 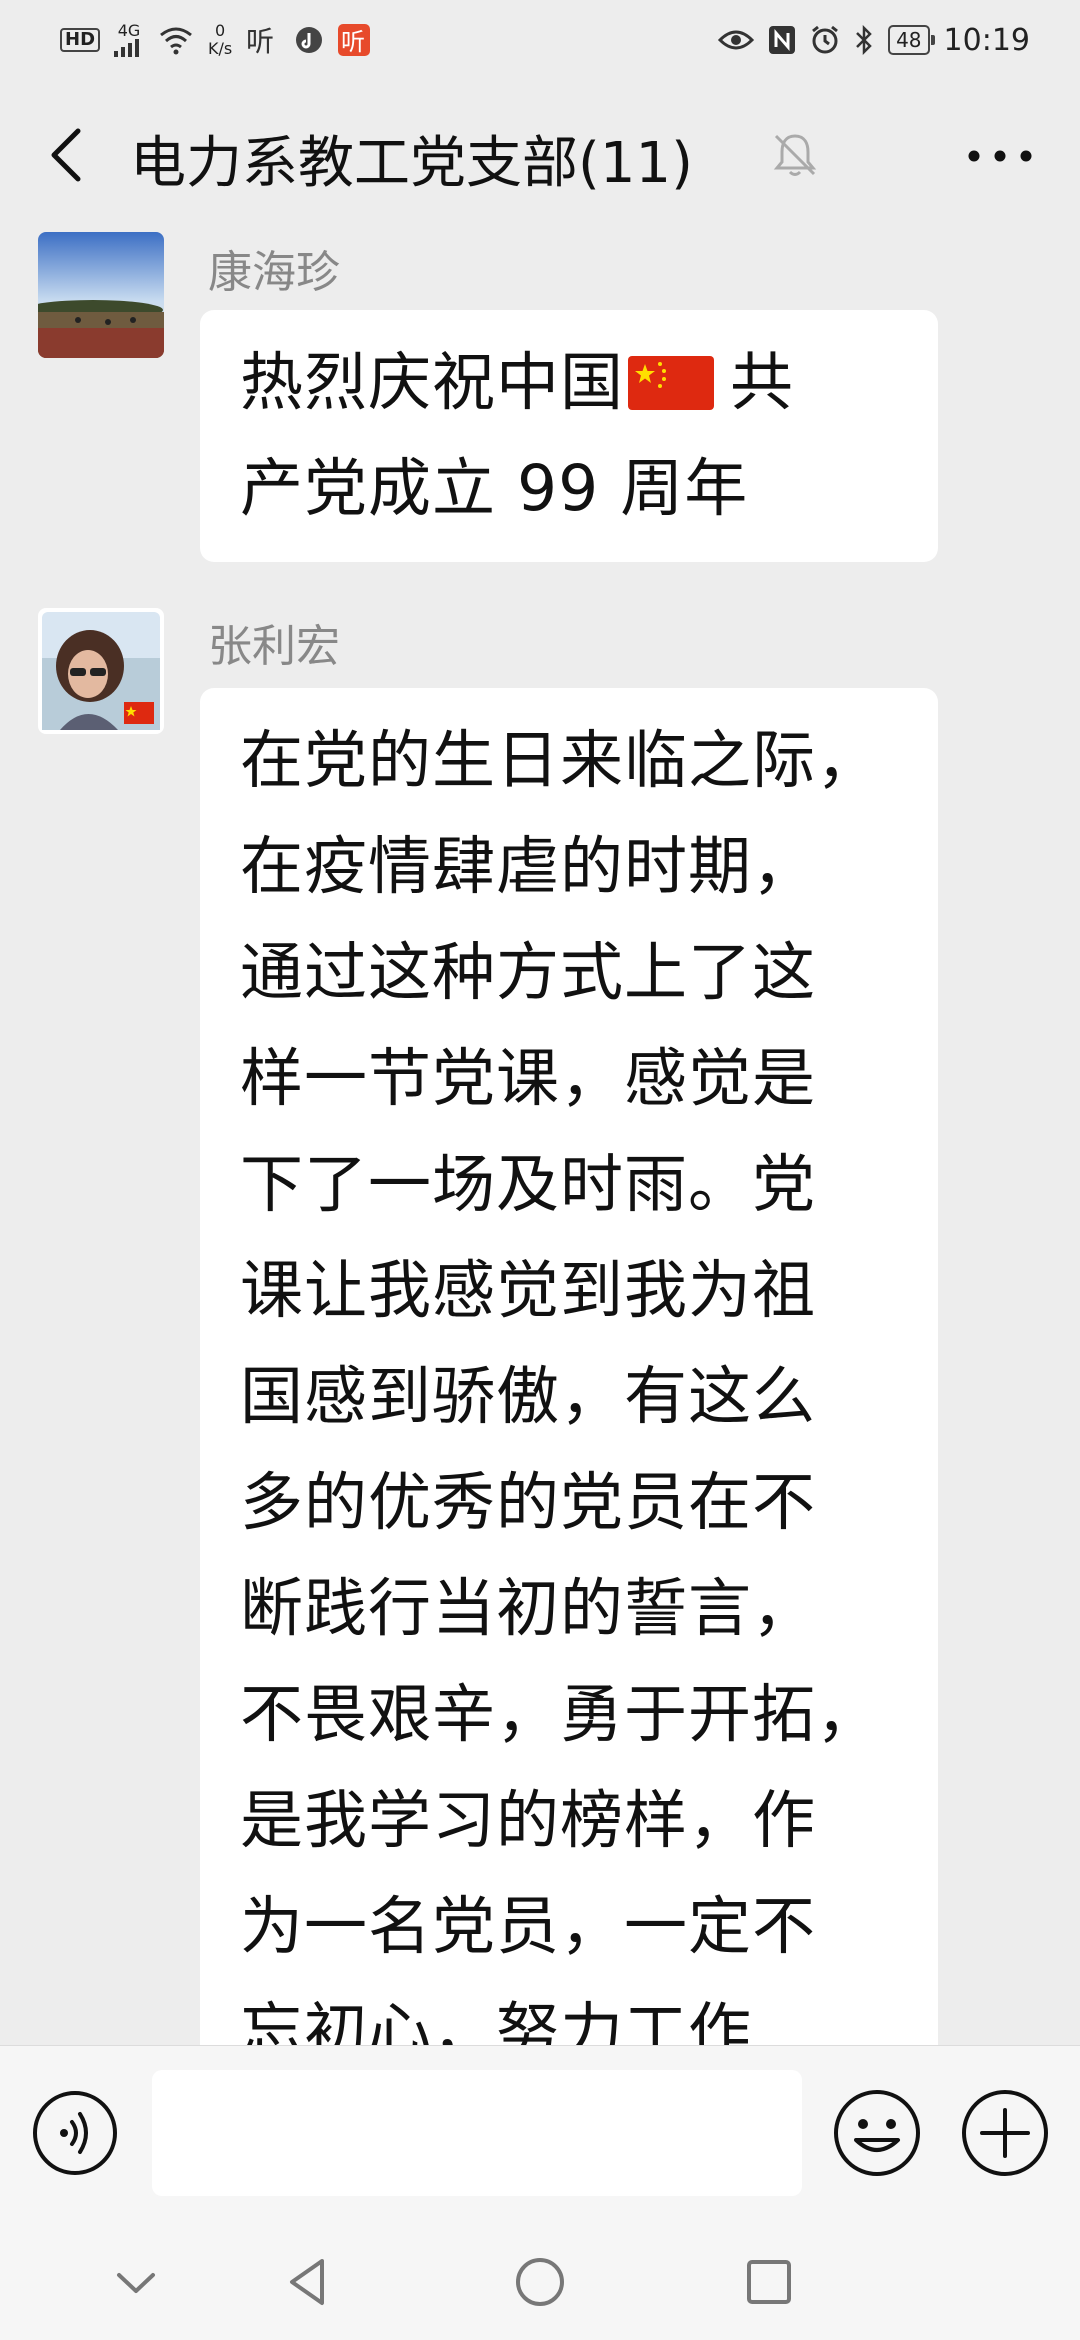 What do you see at coordinates (127, 48) in the screenshot?
I see `signal-icon` at bounding box center [127, 48].